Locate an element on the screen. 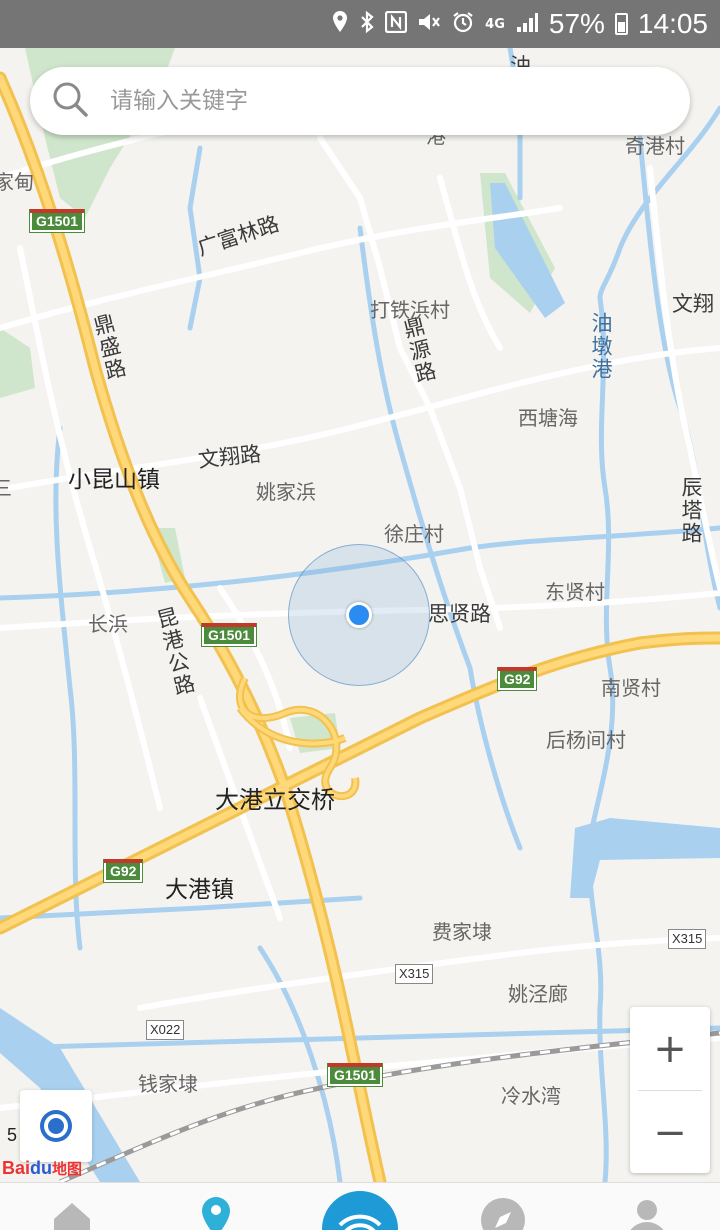 Image resolution: width=720 pixels, height=1230 pixels. scale-label: 5 is located at coordinates (12, 1135).